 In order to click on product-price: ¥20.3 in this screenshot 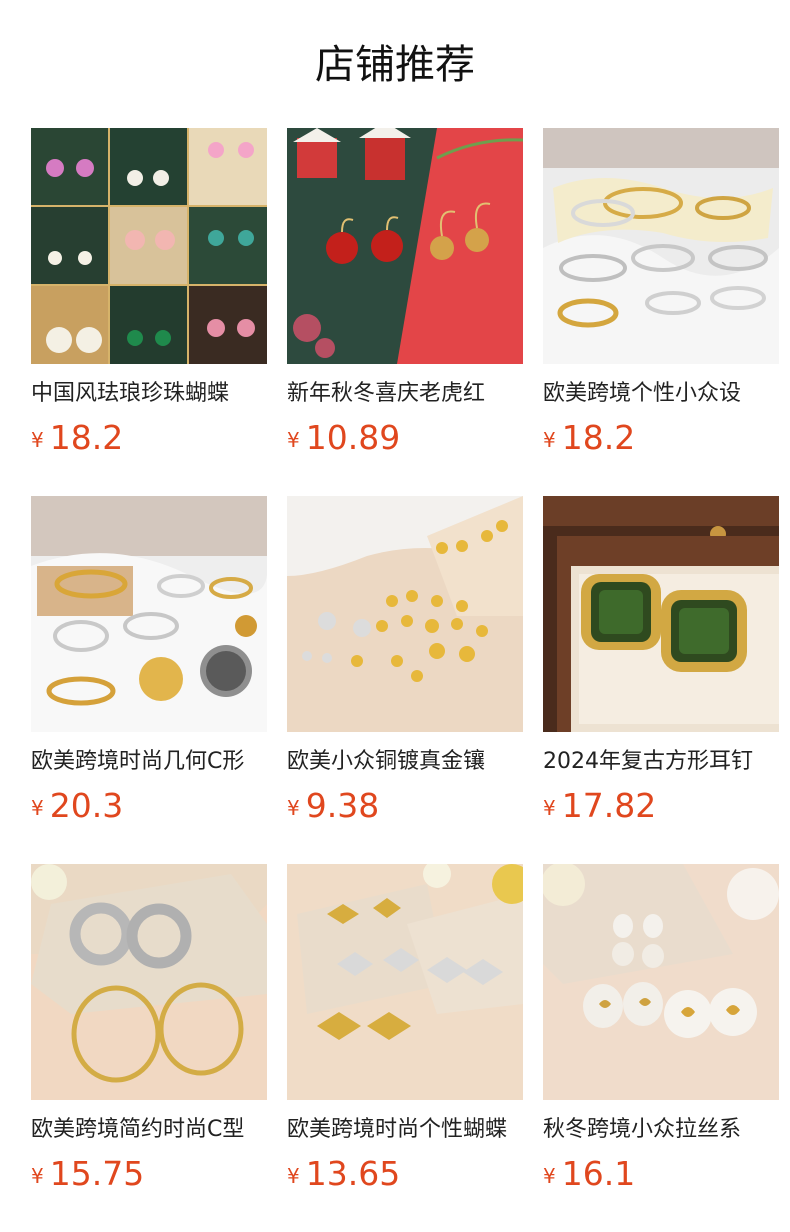, I will do `click(77, 806)`.